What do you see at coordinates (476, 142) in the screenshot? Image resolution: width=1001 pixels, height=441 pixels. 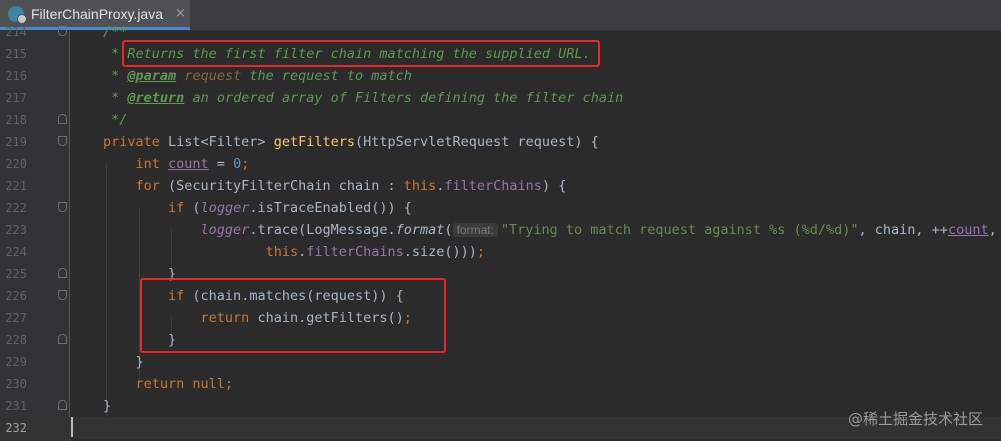 I see `code-token: (HttpServletRequest request) {` at bounding box center [476, 142].